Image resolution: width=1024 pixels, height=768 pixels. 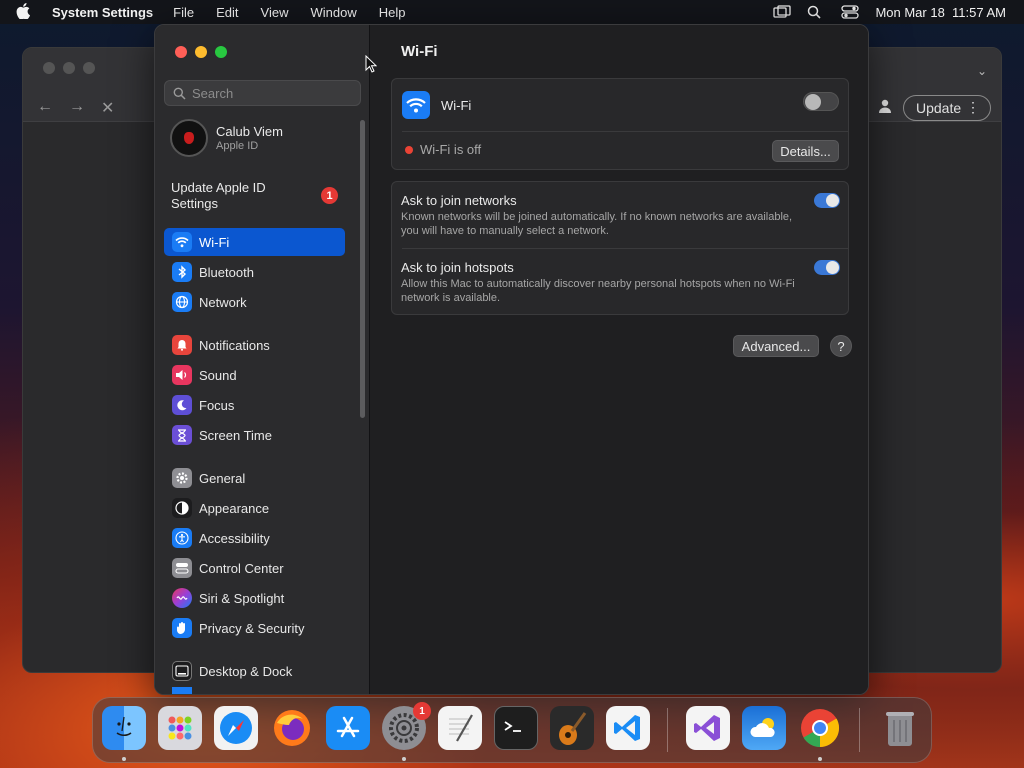 I want to click on update-apple-id-settings: Update Apple ID Settings, so click(x=241, y=196).